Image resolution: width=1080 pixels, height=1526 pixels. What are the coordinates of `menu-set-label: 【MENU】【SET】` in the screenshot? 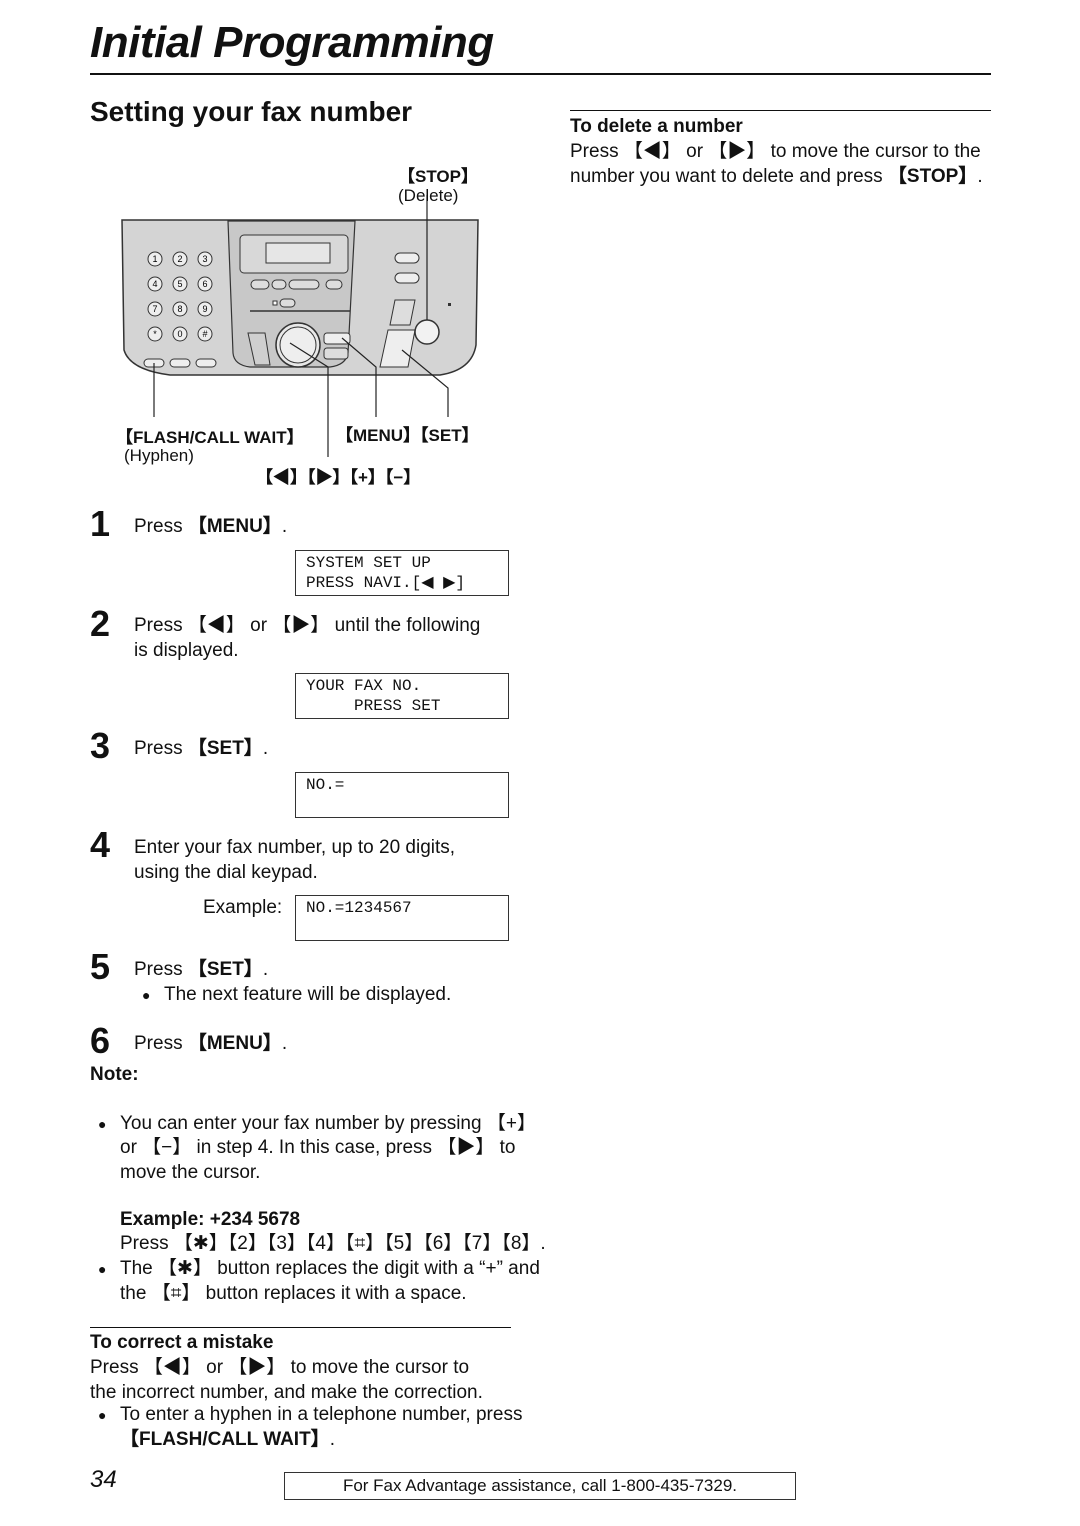 It's located at (407, 435).